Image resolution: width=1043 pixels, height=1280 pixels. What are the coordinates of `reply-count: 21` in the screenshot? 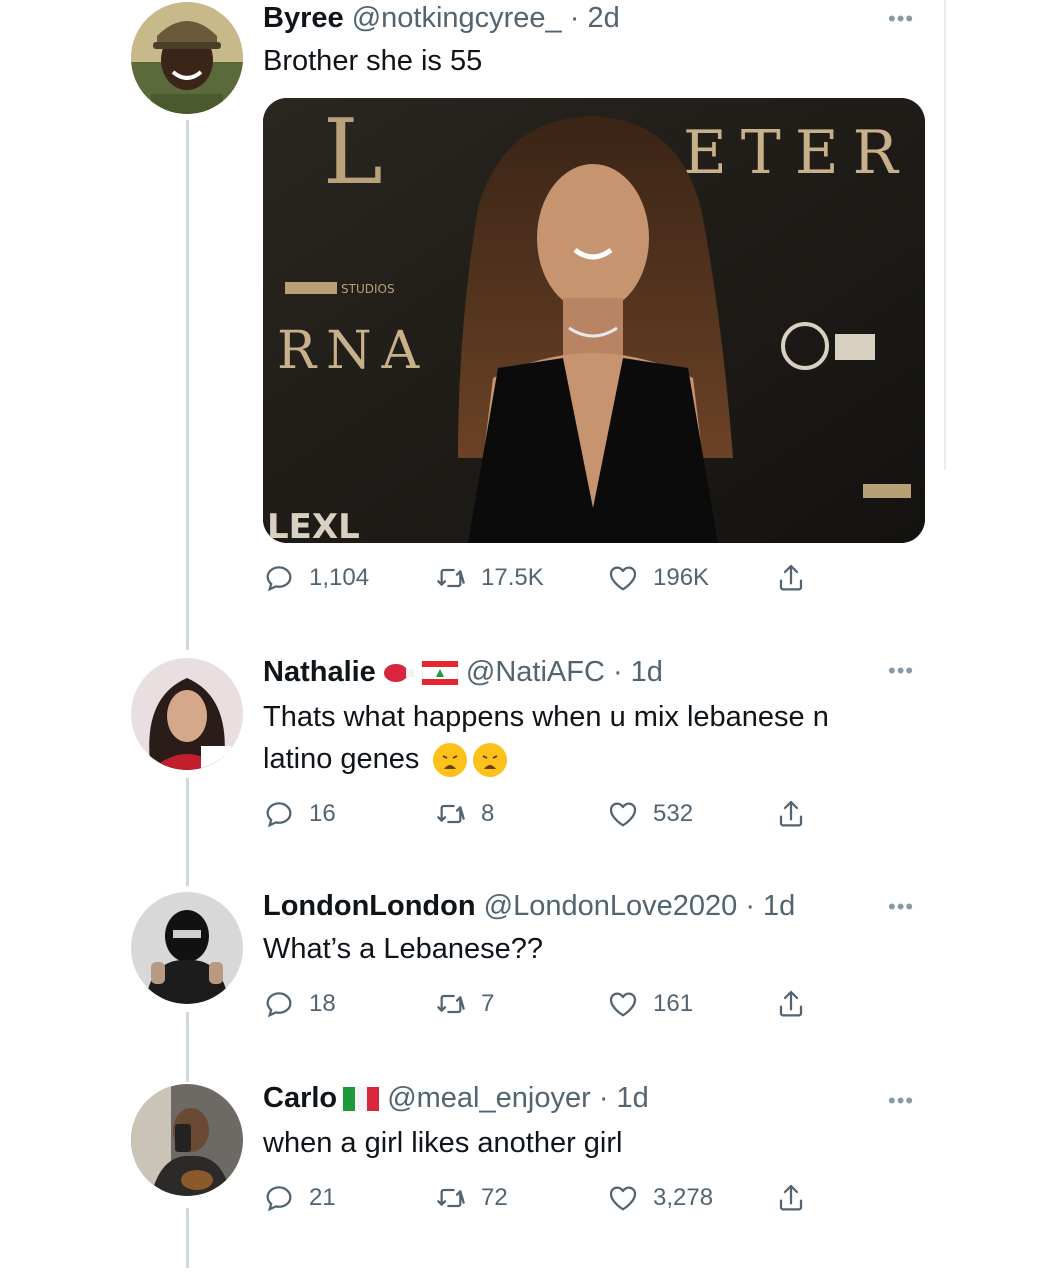 It's located at (322, 1197).